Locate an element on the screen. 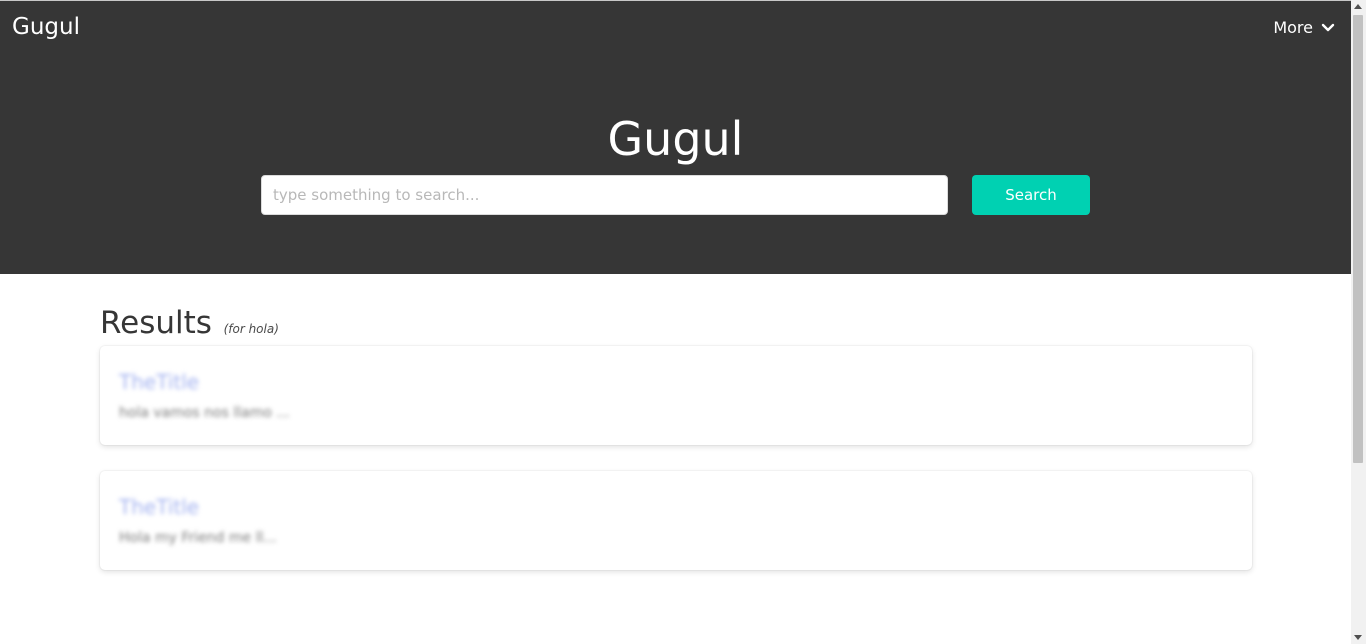 The width and height of the screenshot is (1366, 644). more-label: More is located at coordinates (1293, 27).